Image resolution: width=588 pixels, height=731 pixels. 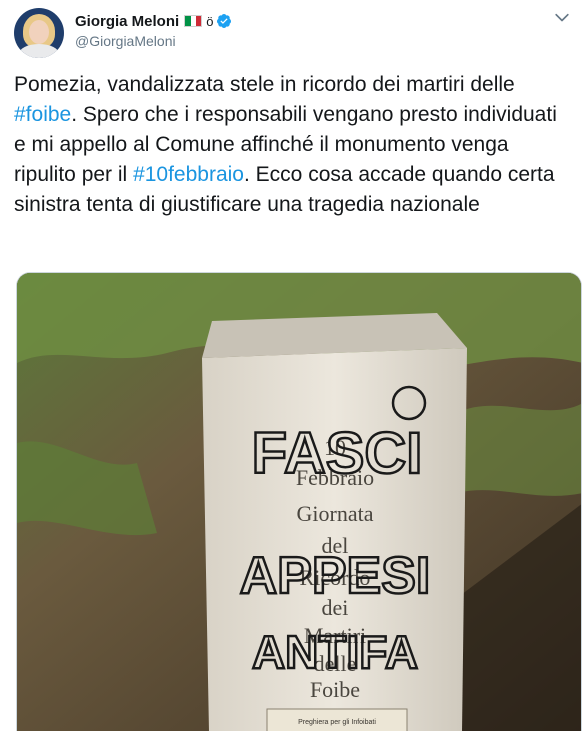 What do you see at coordinates (335, 576) in the screenshot?
I see `graffiti-word: APPESI` at bounding box center [335, 576].